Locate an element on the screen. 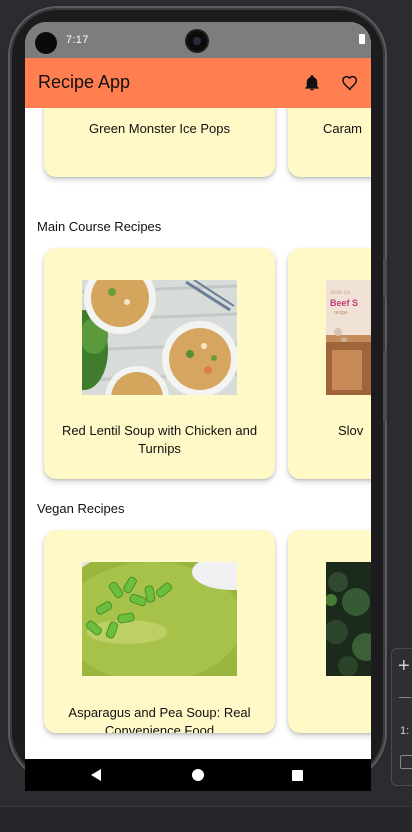  favorites-heart-icon is located at coordinates (350, 83).